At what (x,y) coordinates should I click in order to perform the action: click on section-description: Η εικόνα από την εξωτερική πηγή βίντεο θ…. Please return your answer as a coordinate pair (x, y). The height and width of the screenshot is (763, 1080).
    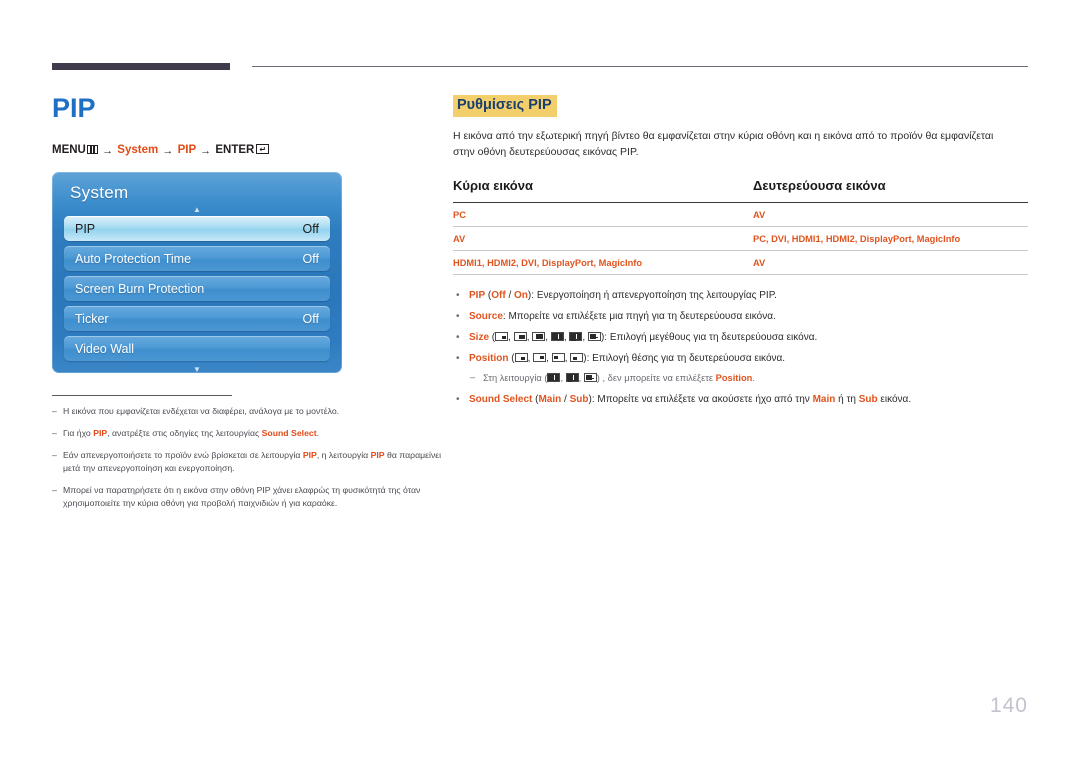
    Looking at the image, I should click on (723, 143).